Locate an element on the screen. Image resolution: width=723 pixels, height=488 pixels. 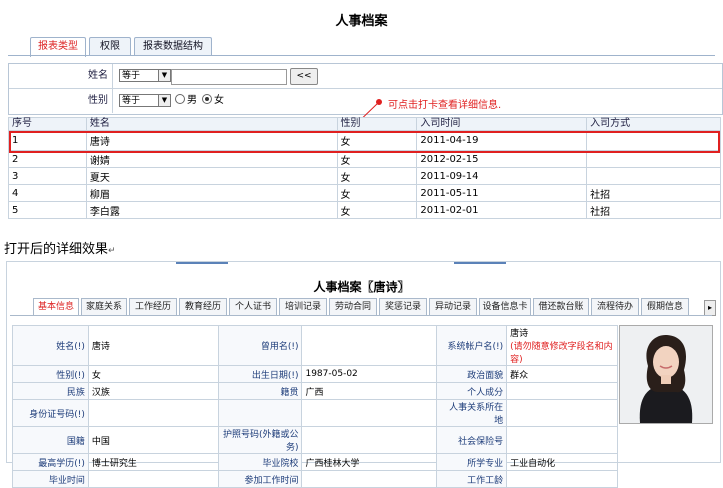
form-row: 性别(!) 女 出生日期(!) 1987-05-02 政治面貌 群众 is located at coordinates (315, 374).